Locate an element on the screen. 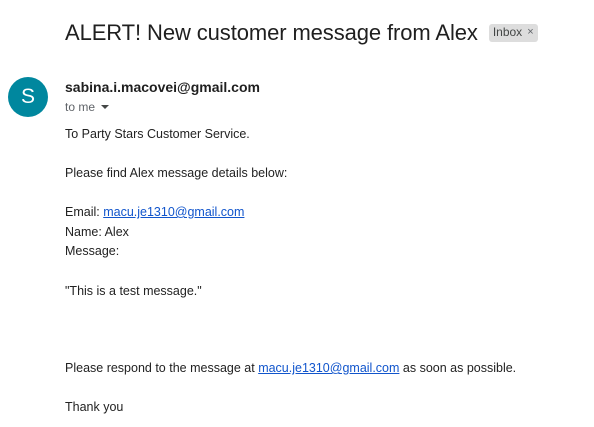 Image resolution: width=594 pixels, height=427 pixels. inbox-label-chip: Inbox × is located at coordinates (513, 33).